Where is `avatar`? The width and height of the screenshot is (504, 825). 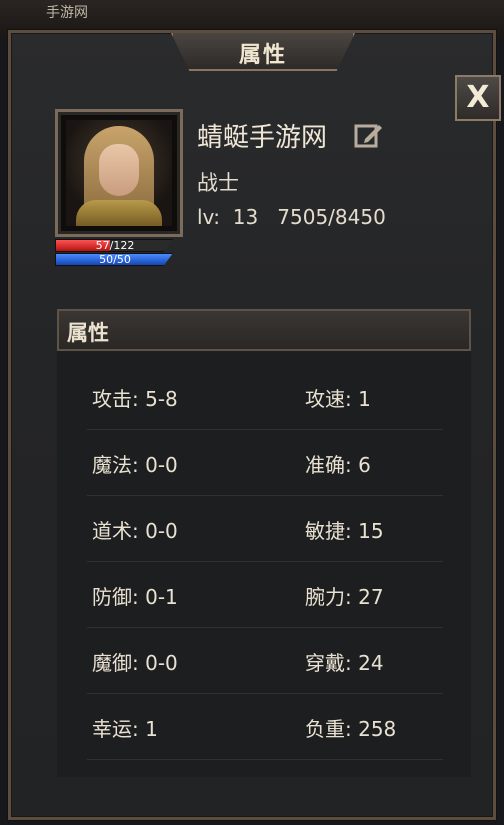 avatar is located at coordinates (119, 173).